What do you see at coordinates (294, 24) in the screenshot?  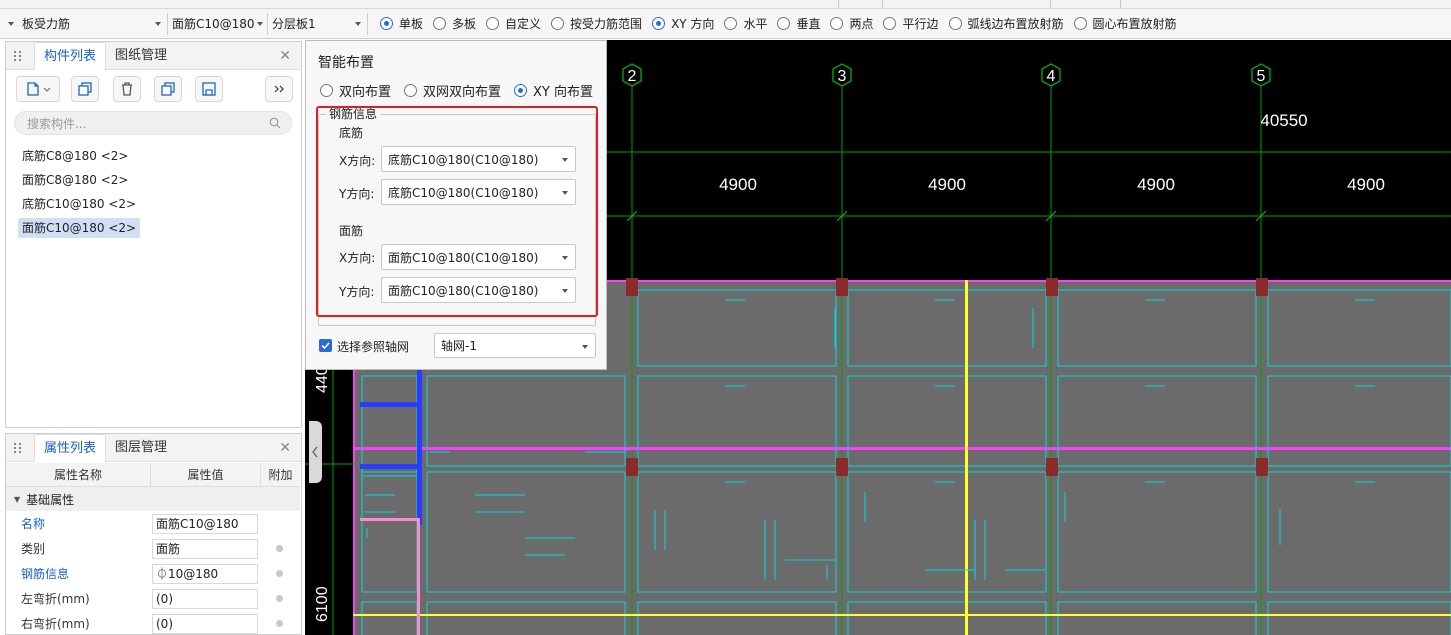 I see `layer-label: 分层板1` at bounding box center [294, 24].